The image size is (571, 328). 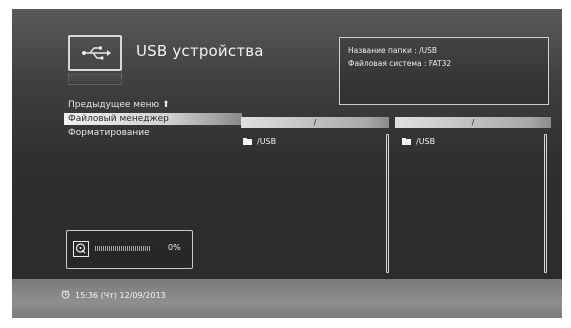 I want to click on right-path-text: /, so click(x=473, y=122).